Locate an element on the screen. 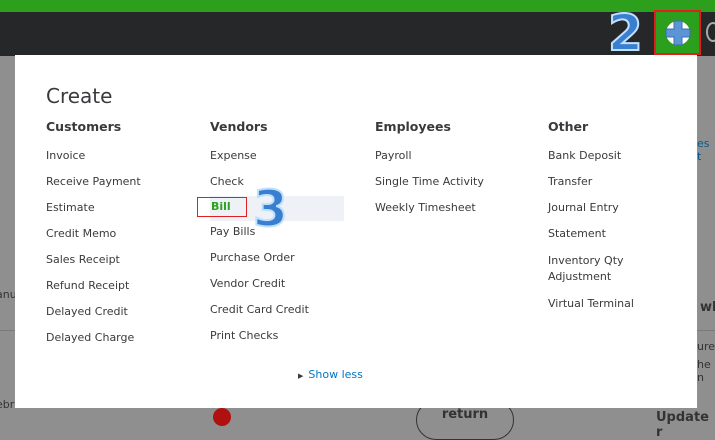 This screenshot has width=715, height=440. menu-item-journal-entry: Journal Entry is located at coordinates (613, 208).